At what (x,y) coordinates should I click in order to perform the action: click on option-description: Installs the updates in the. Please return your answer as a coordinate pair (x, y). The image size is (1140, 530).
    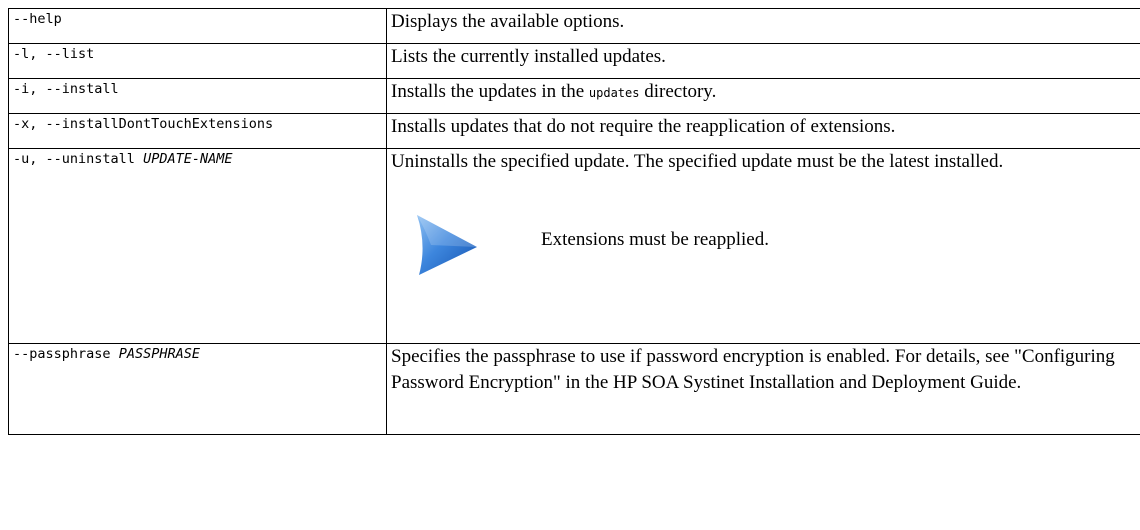
    Looking at the image, I should click on (488, 91).